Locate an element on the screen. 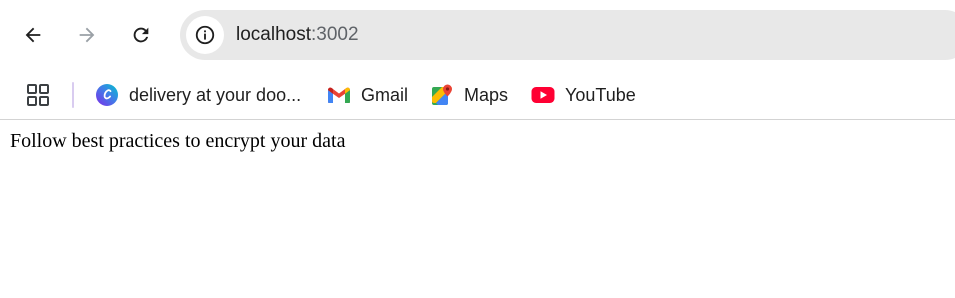 This screenshot has height=298, width=955. bookmark-youtube: YouTube is located at coordinates (583, 95).